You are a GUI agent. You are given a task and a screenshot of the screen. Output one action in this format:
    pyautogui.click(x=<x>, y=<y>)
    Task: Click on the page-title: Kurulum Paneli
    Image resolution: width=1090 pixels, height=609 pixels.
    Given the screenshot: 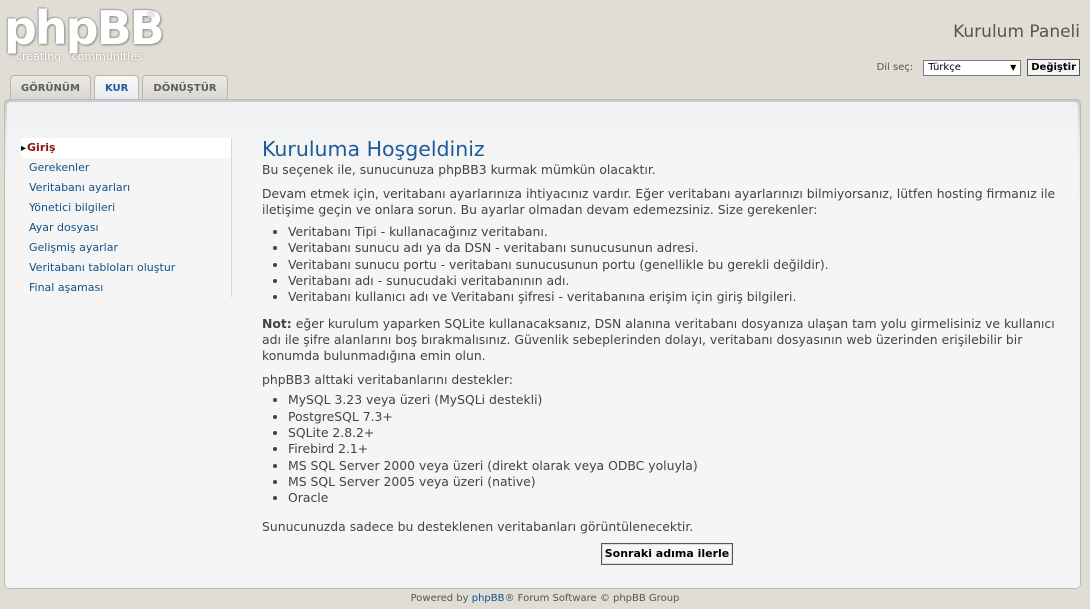 What is the action you would take?
    pyautogui.click(x=1016, y=32)
    